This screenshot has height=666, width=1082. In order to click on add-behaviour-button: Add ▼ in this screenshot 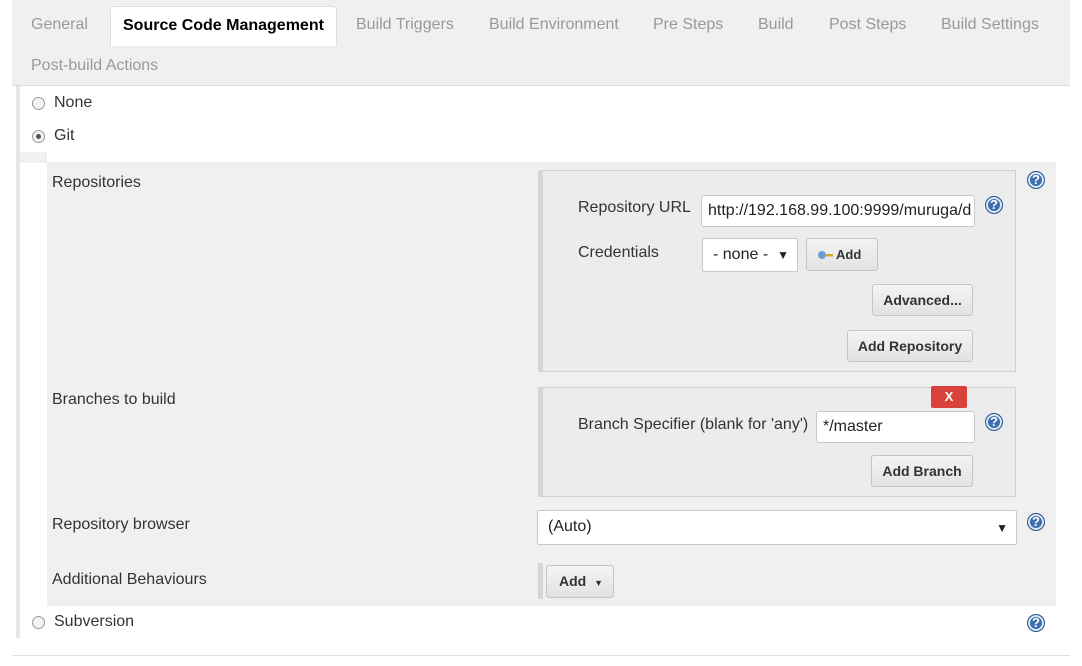, I will do `click(580, 581)`.